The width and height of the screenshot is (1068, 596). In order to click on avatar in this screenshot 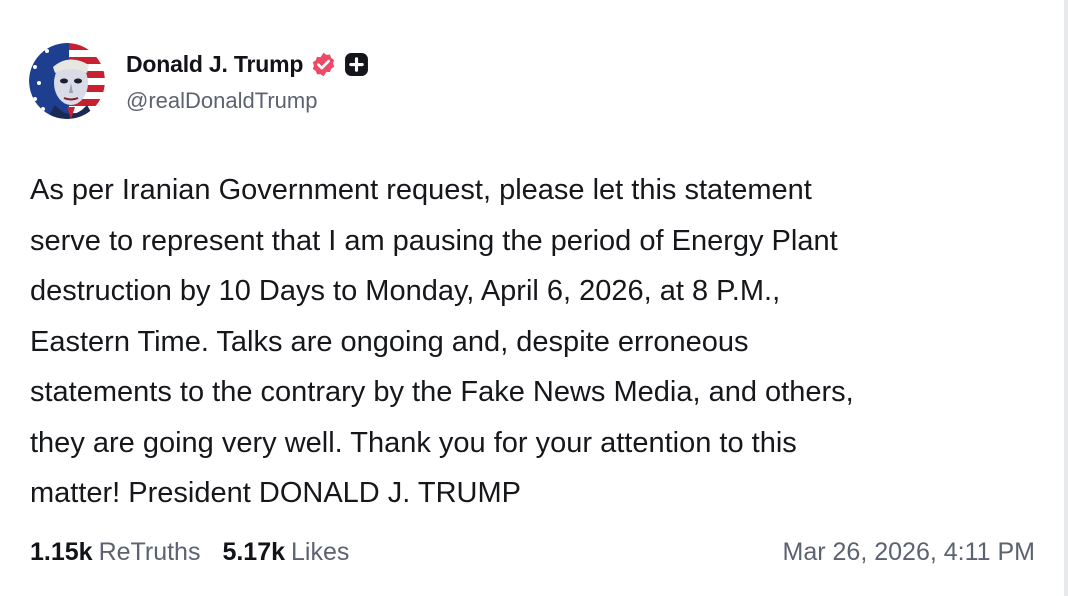, I will do `click(67, 81)`.